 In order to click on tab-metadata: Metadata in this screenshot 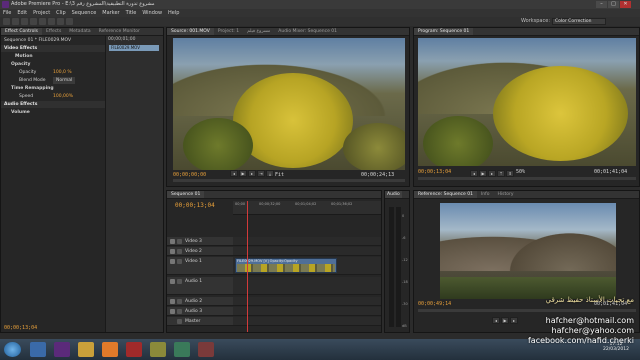, I will do `click(79, 31)`.